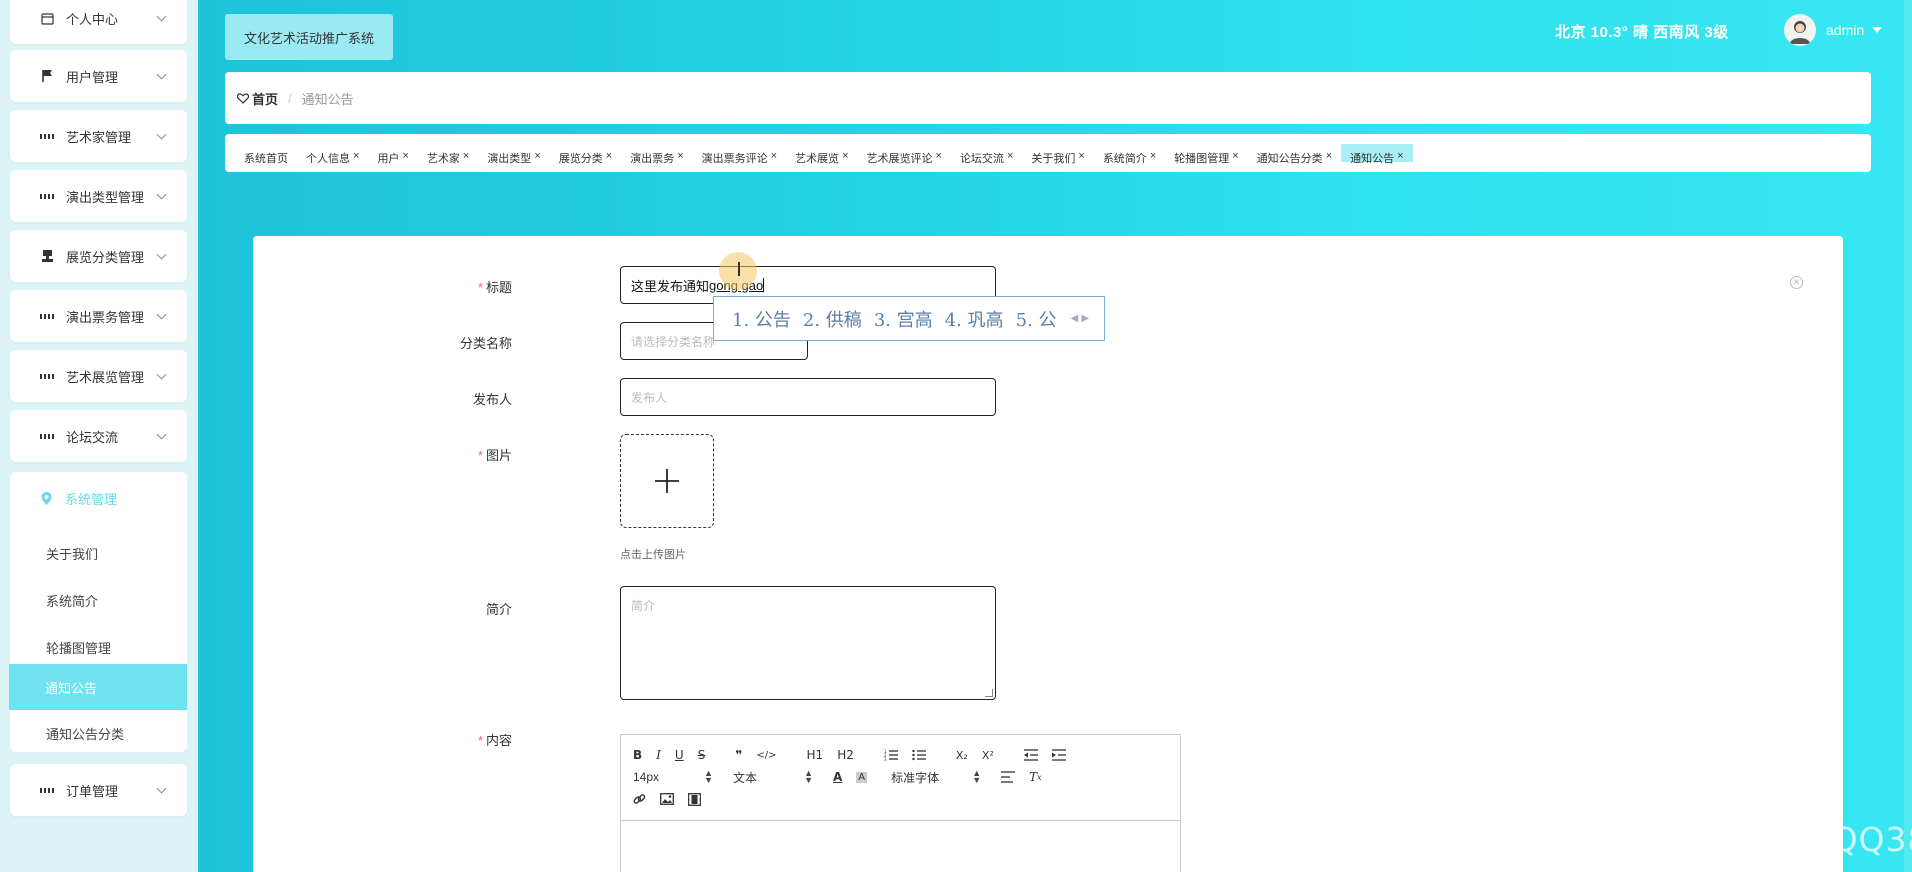  What do you see at coordinates (513, 154) in the screenshot?
I see `tab-item: 演出类型 ×` at bounding box center [513, 154].